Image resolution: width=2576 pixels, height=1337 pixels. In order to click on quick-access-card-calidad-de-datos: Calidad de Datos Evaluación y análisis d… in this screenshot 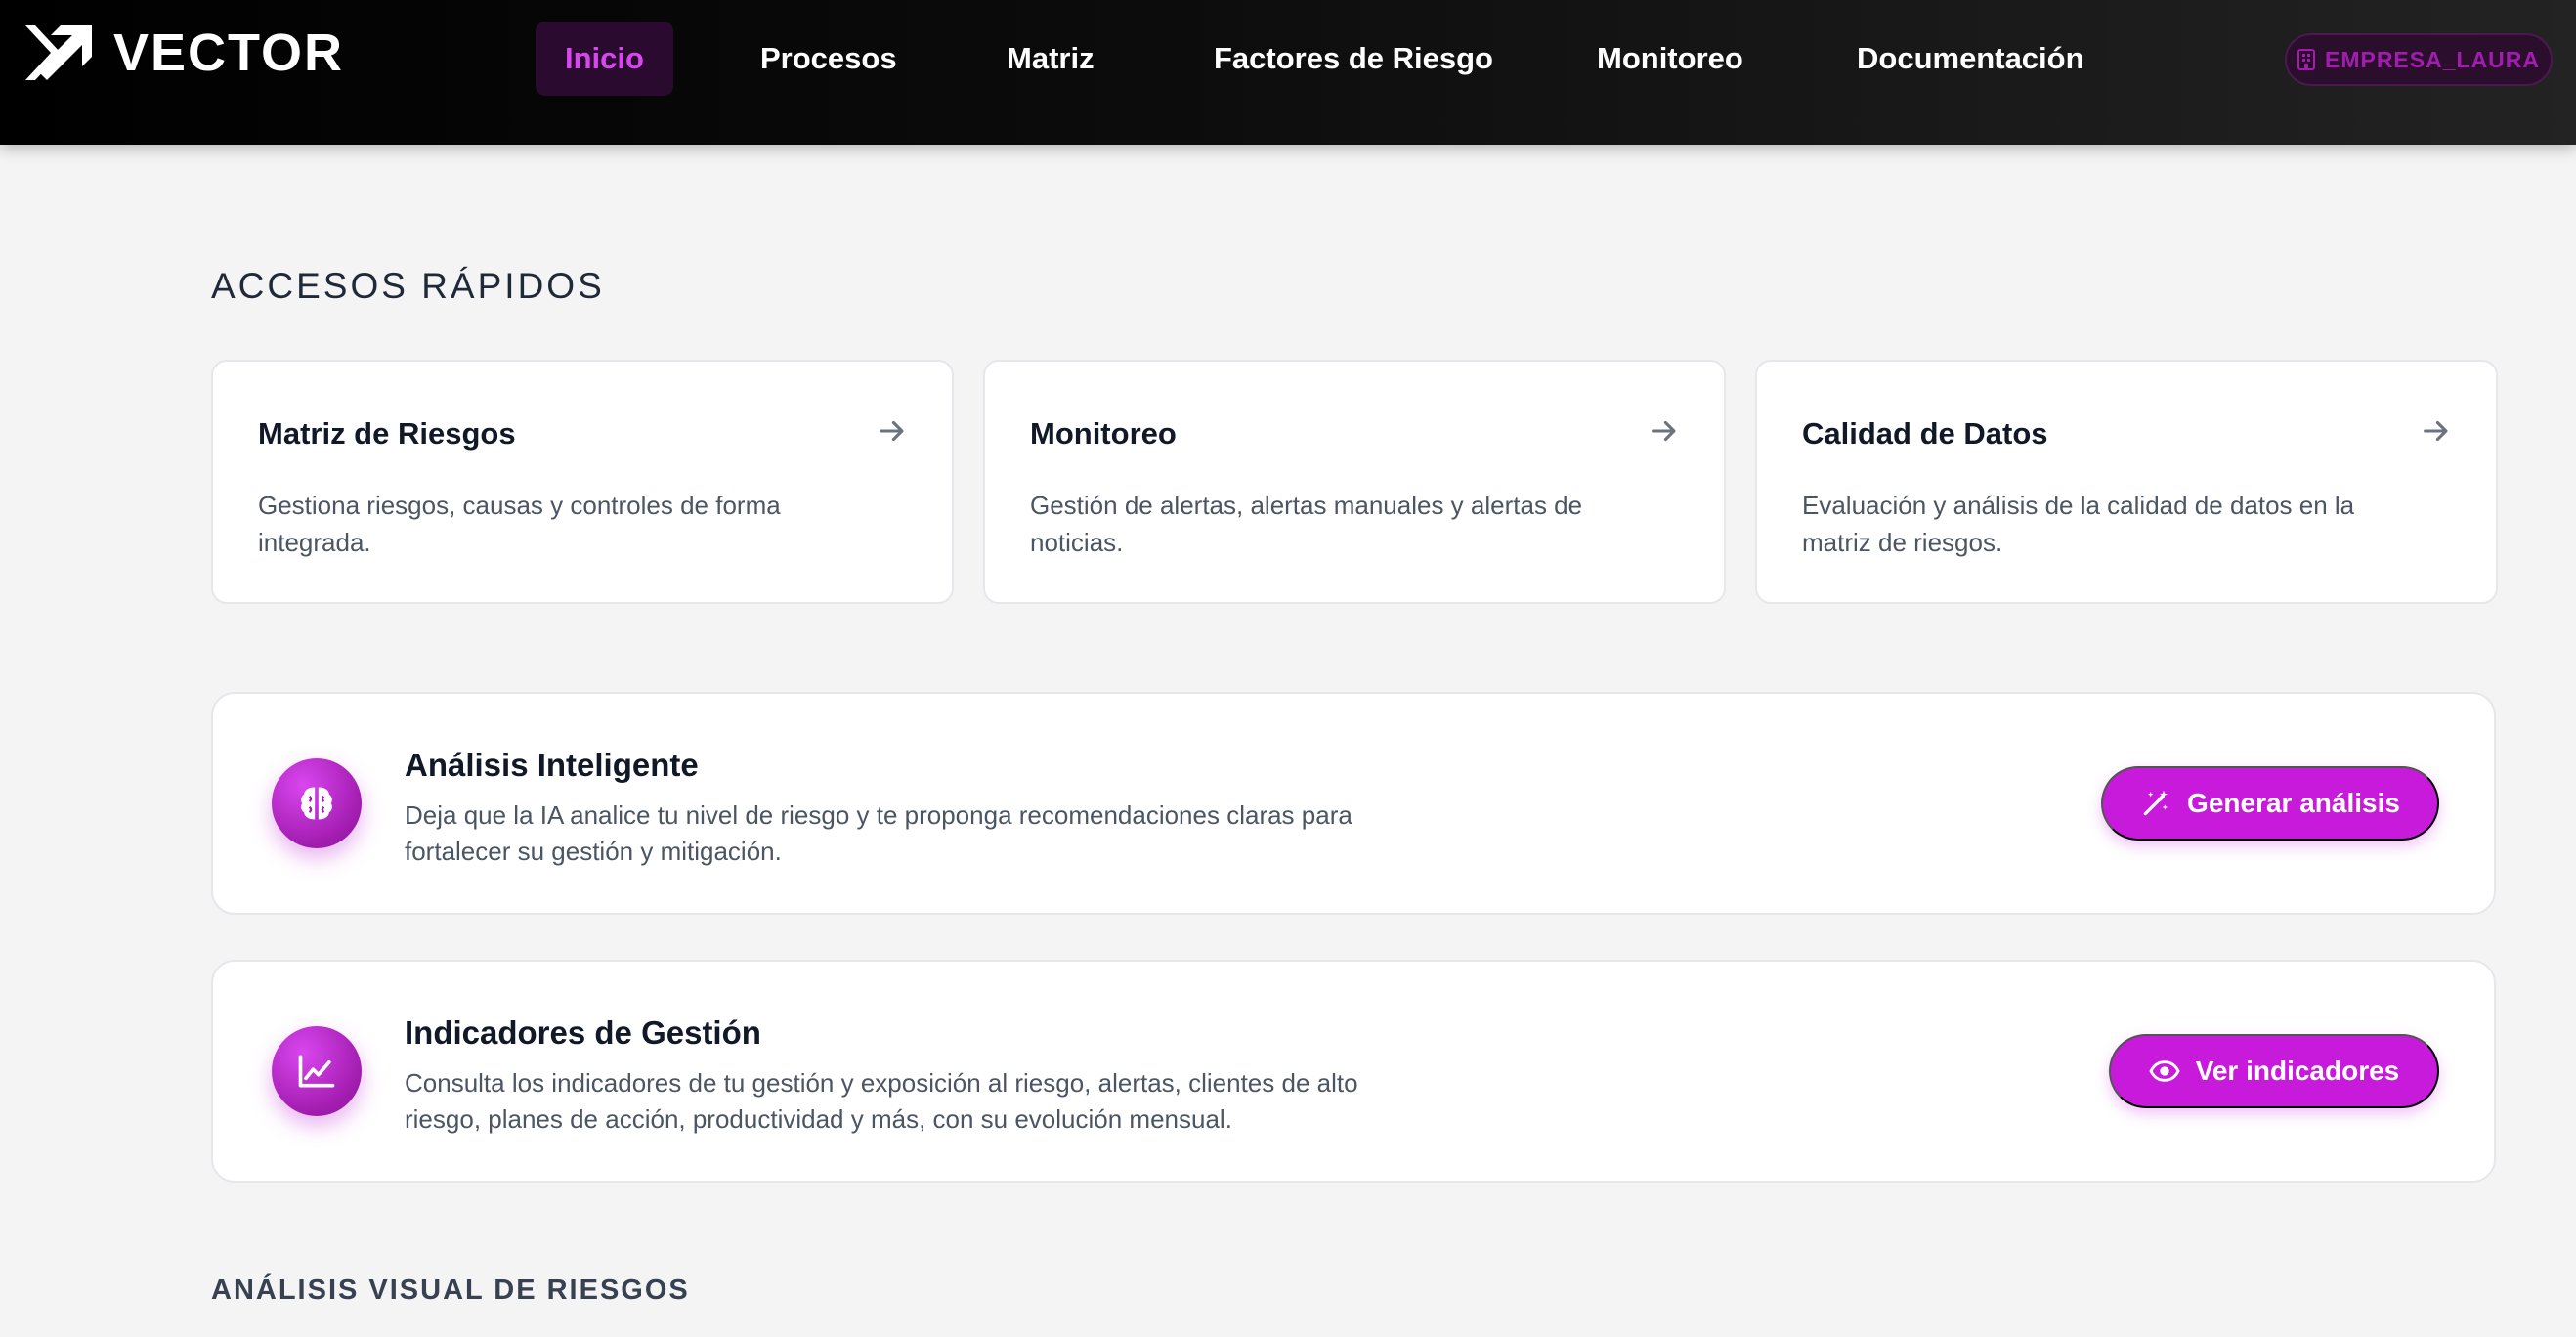, I will do `click(2126, 482)`.